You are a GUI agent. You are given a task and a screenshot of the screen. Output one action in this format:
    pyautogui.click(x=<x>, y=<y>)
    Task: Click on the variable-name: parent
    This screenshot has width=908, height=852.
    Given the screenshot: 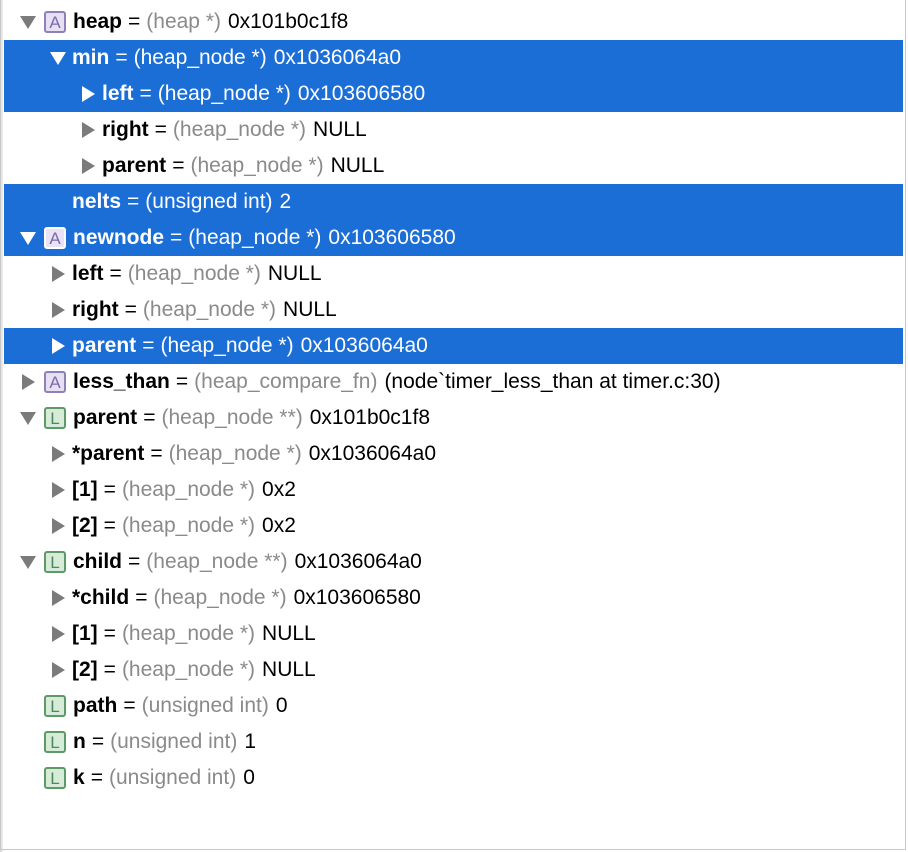 What is the action you would take?
    pyautogui.click(x=134, y=165)
    